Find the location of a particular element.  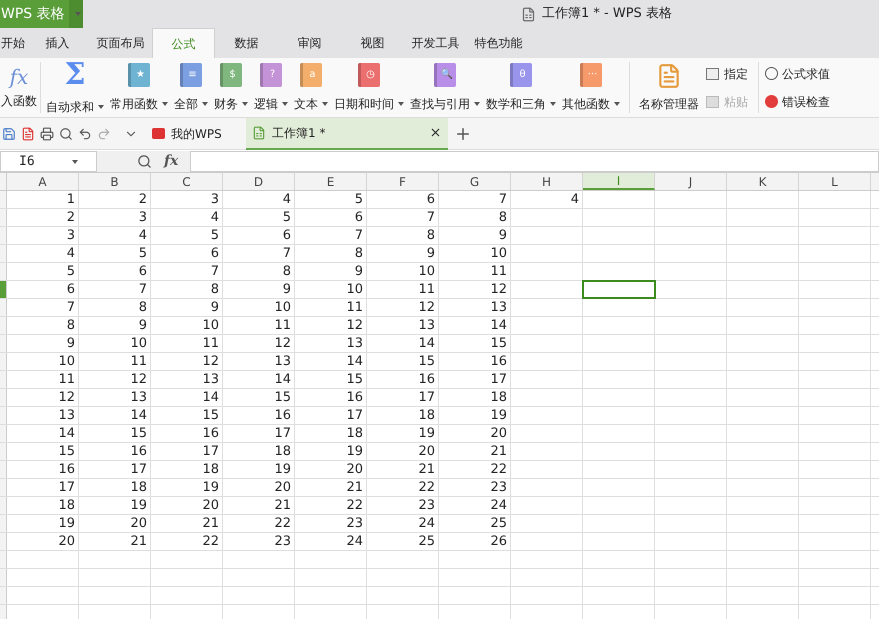

ribbon-small-button: 指定 is located at coordinates (727, 73).